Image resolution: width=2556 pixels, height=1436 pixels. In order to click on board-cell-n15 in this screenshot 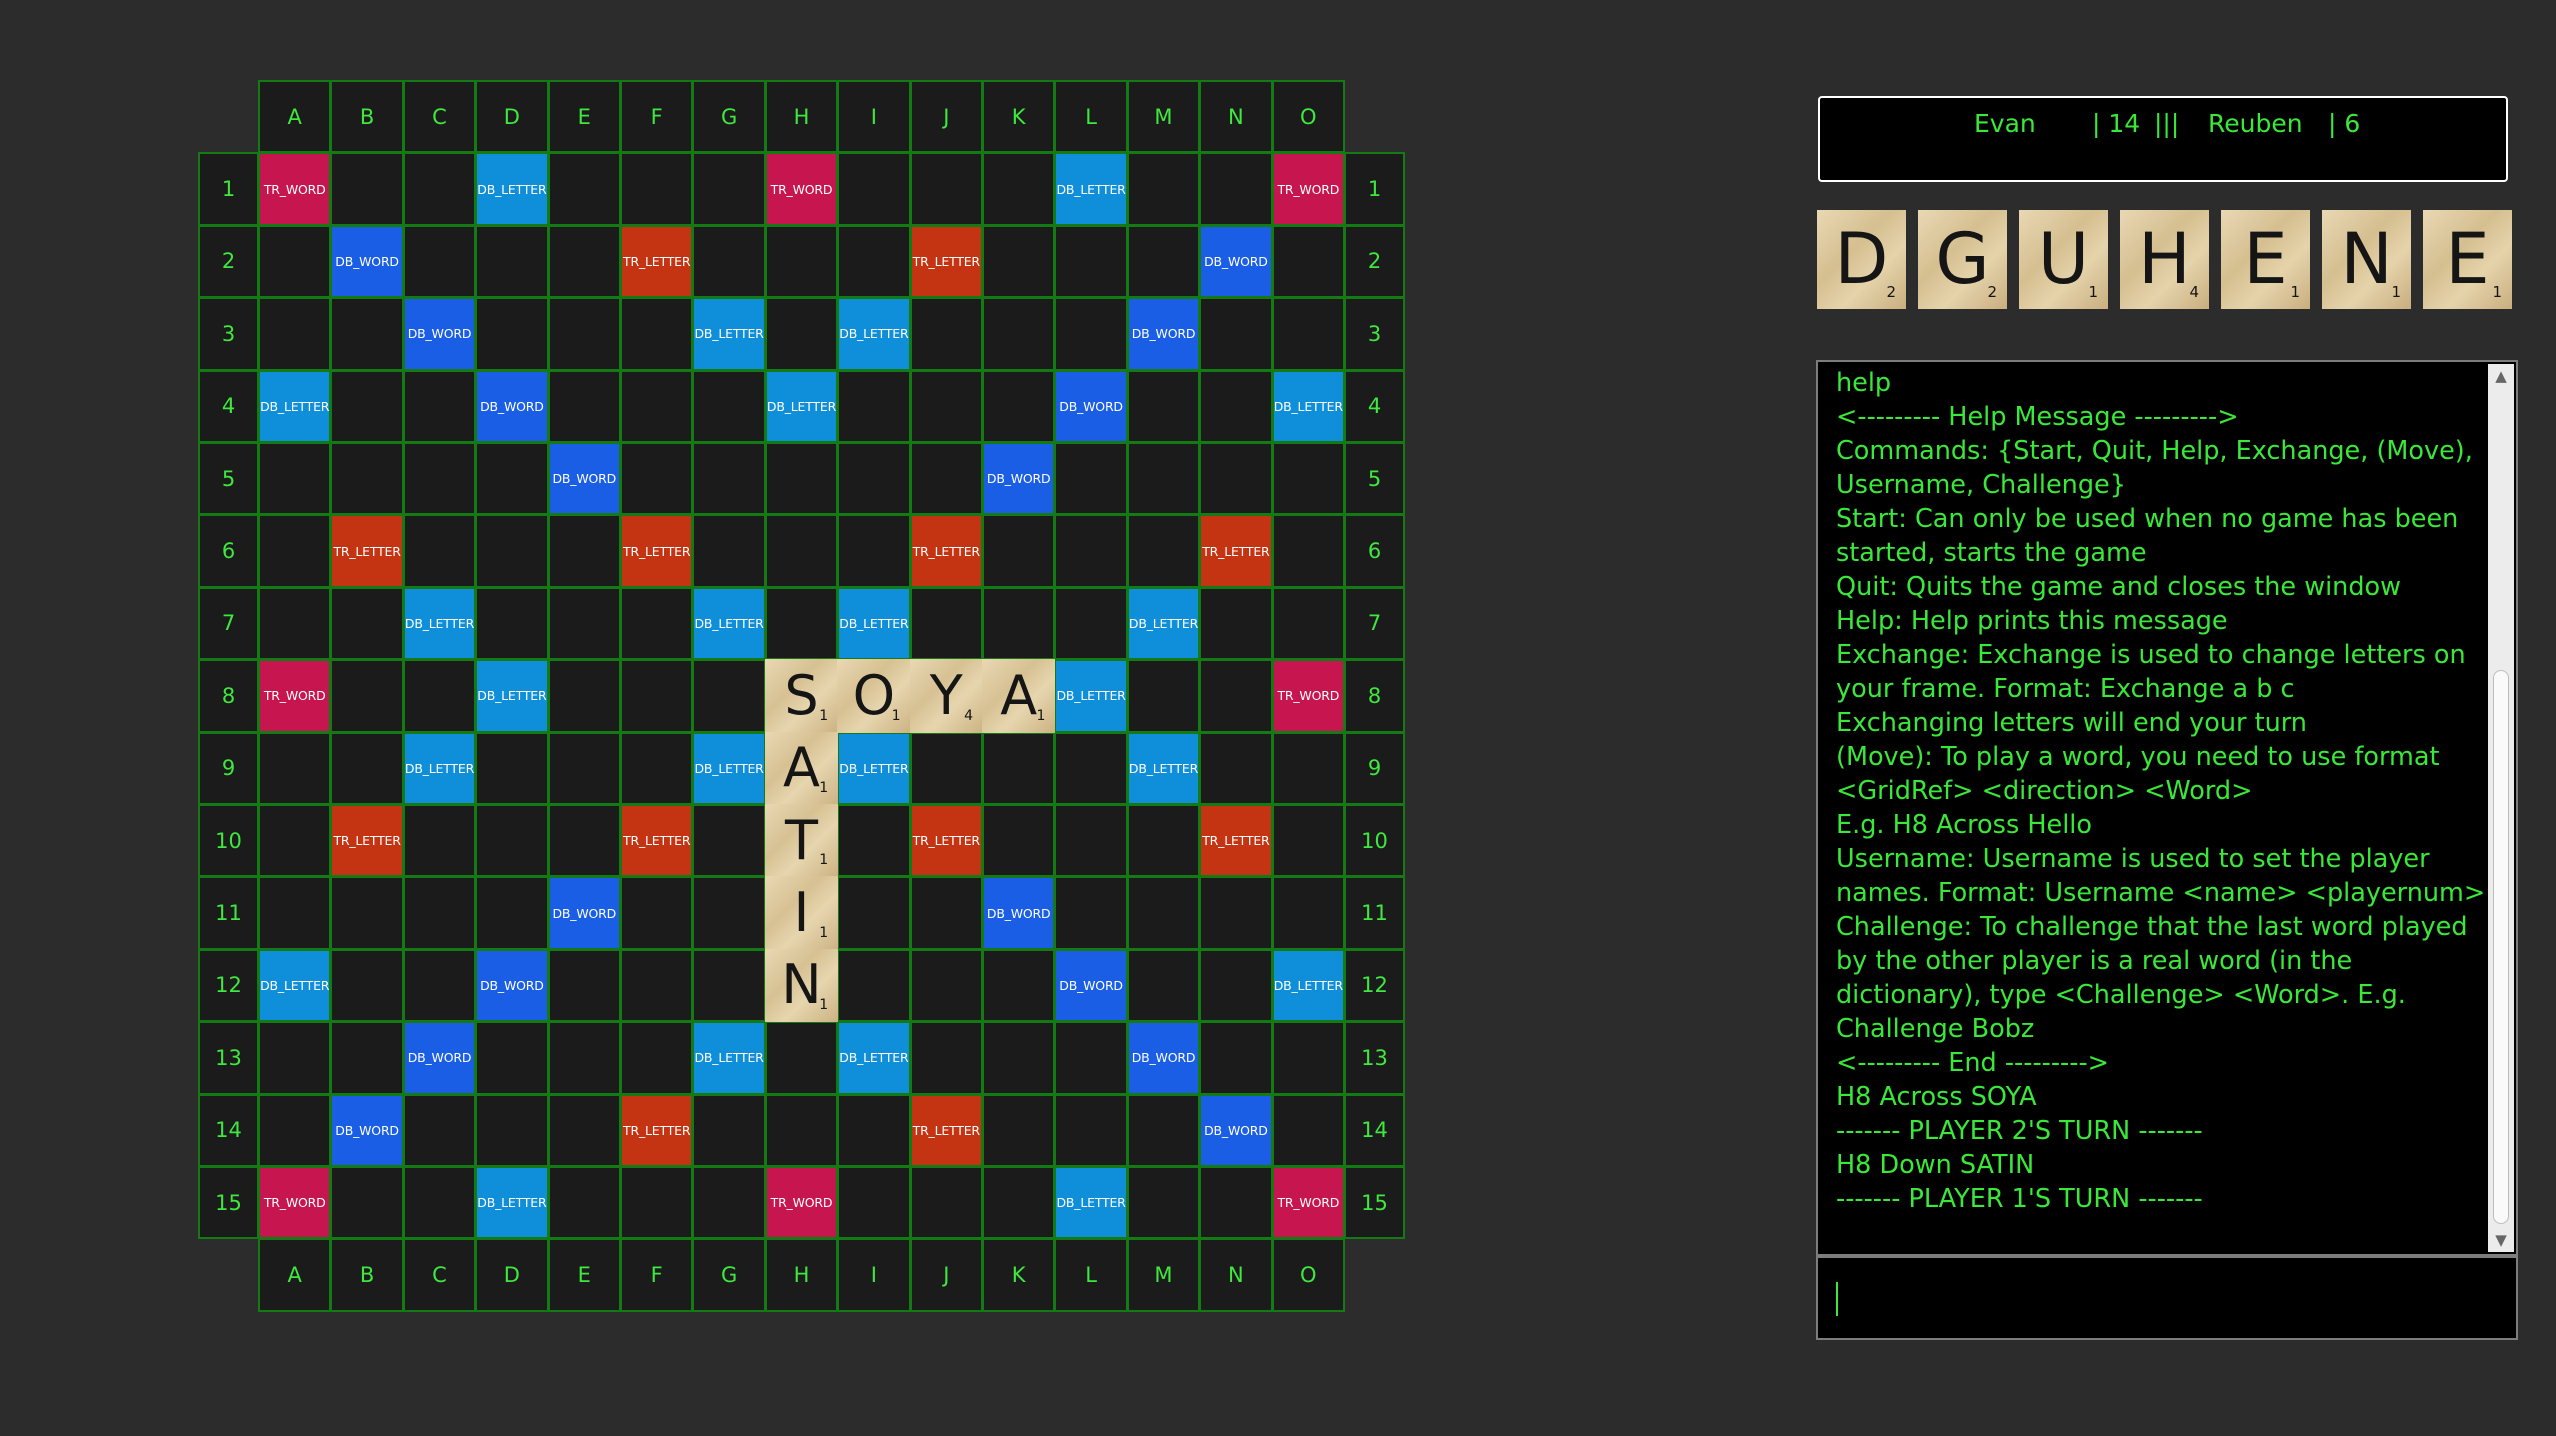, I will do `click(1236, 1203)`.